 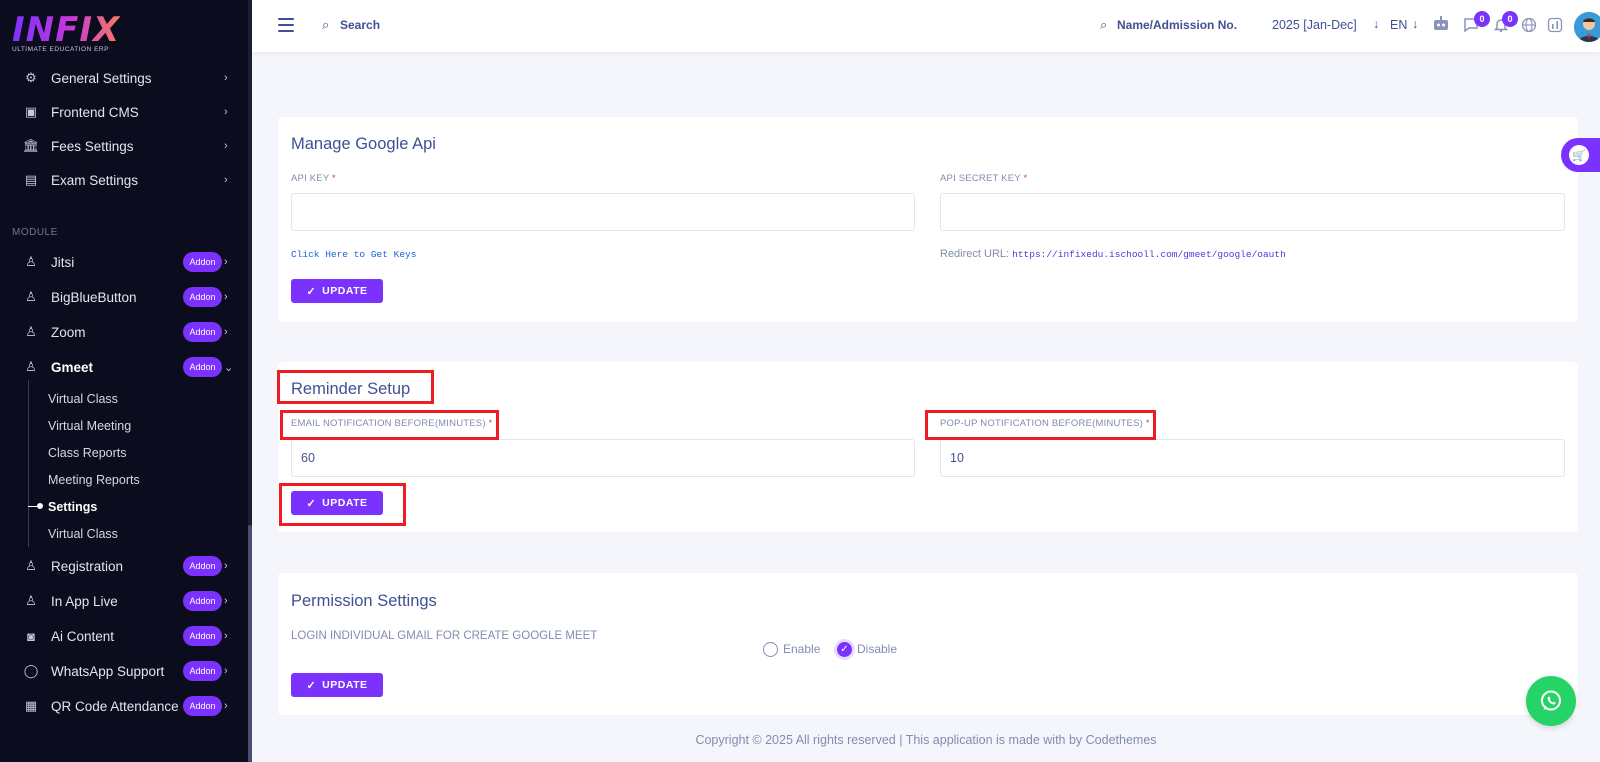 What do you see at coordinates (68, 332) in the screenshot?
I see `sidebar-item-label: Zoom` at bounding box center [68, 332].